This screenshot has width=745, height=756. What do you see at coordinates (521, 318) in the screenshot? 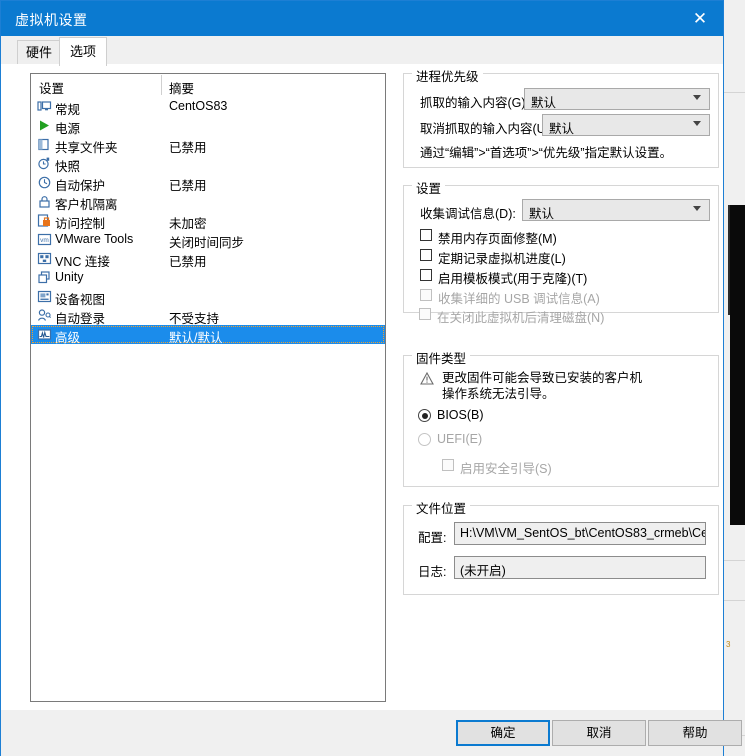
I see `checkbox-label: 在关闭此虚拟机后清理磁盘(N)` at bounding box center [521, 318].